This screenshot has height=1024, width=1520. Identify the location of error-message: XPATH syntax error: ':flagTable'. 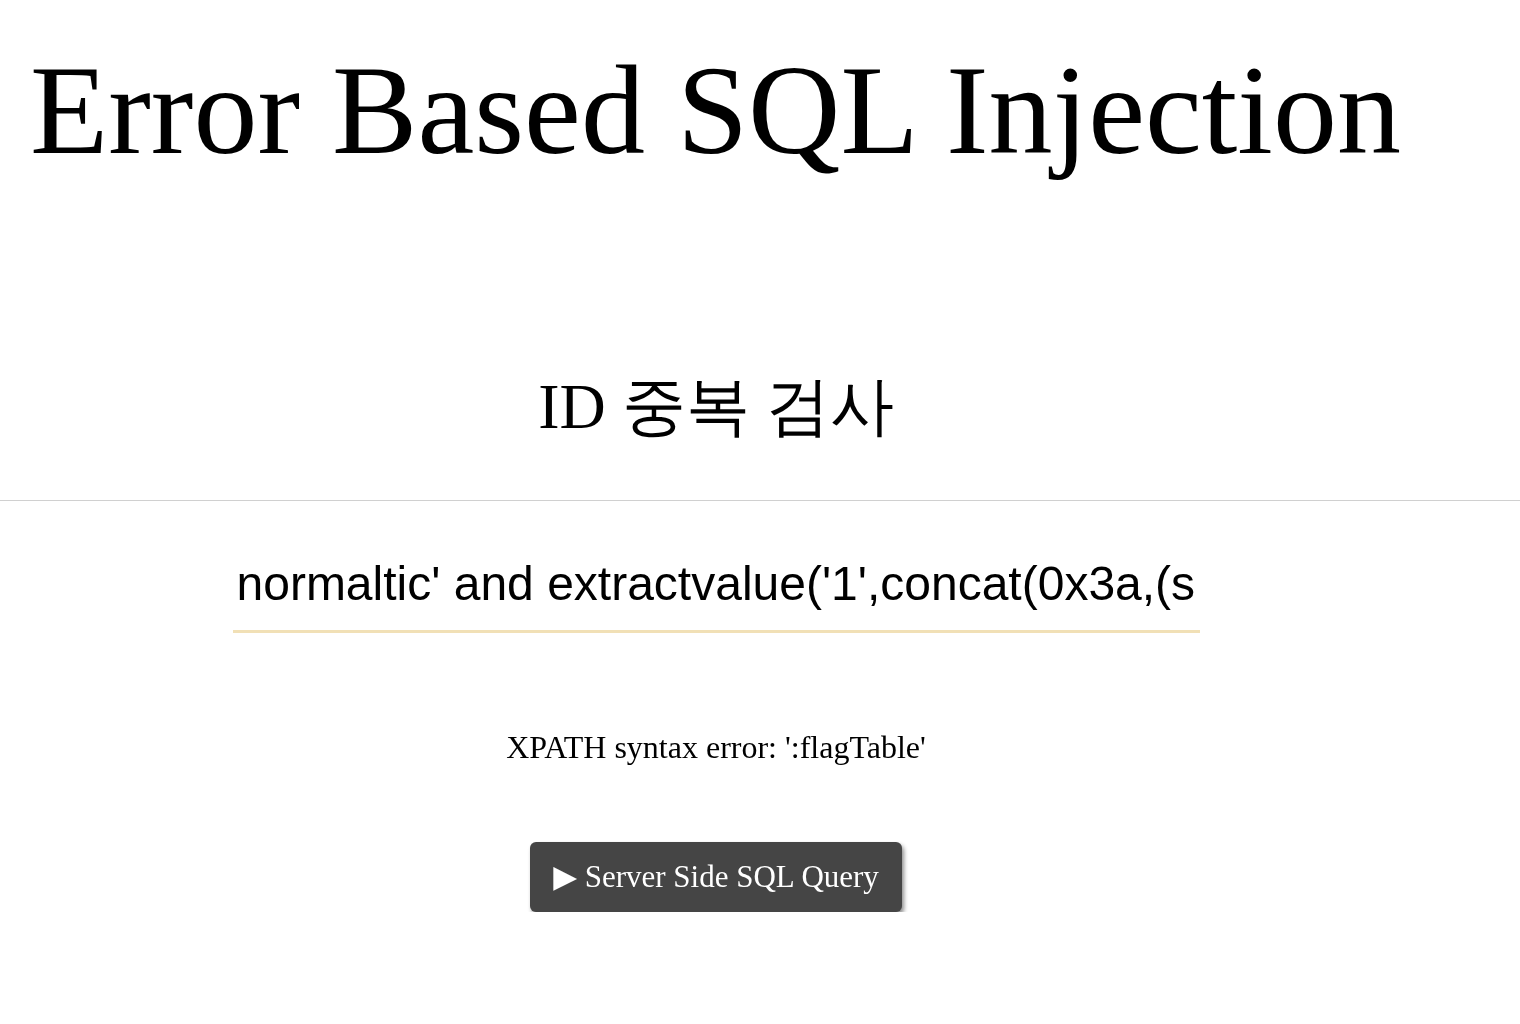
(716, 747).